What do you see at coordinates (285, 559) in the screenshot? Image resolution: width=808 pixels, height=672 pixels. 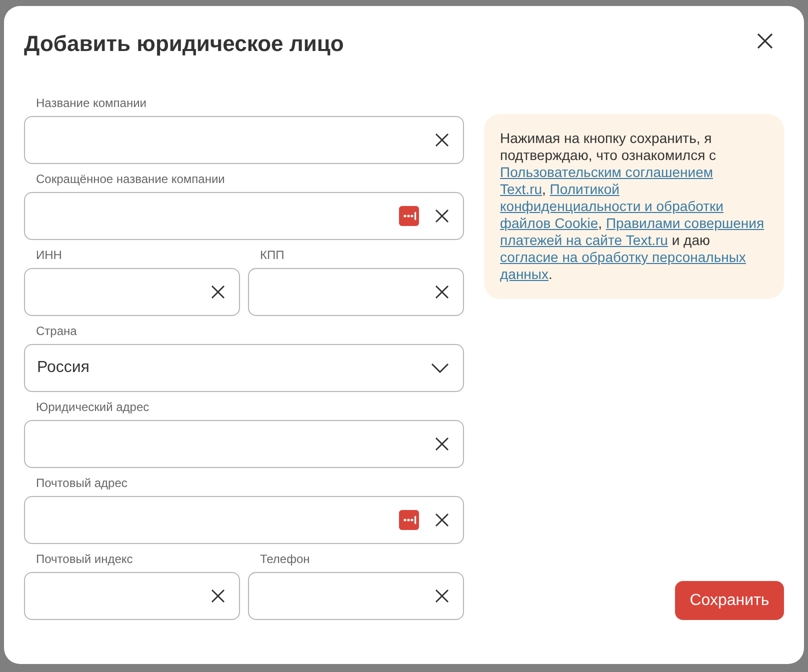 I see `field-label: Телефон` at bounding box center [285, 559].